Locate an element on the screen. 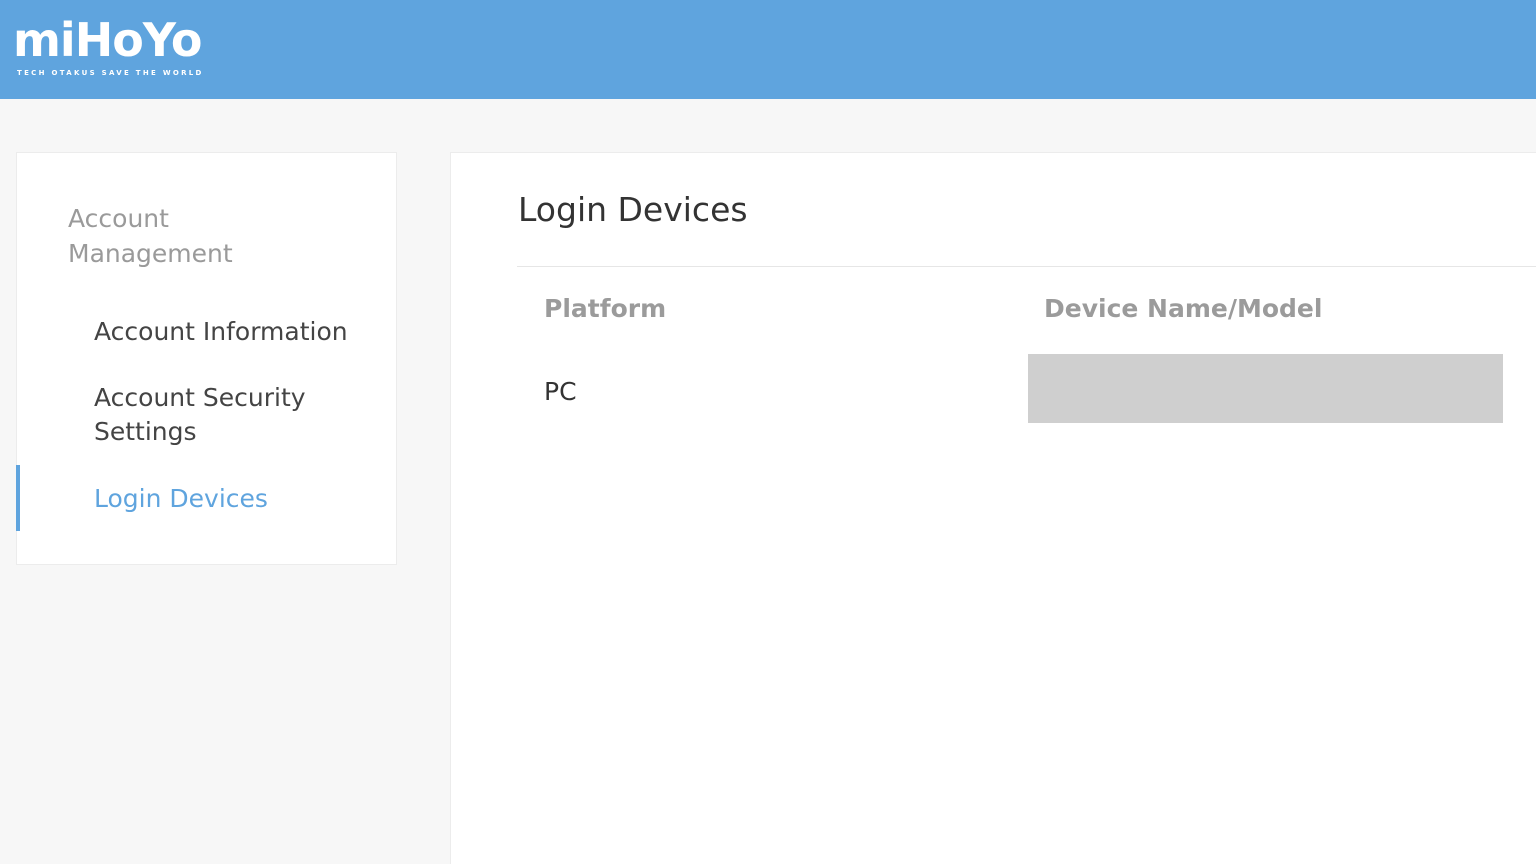 Image resolution: width=1536 pixels, height=864 pixels. redacted-device-name is located at coordinates (1265, 388).